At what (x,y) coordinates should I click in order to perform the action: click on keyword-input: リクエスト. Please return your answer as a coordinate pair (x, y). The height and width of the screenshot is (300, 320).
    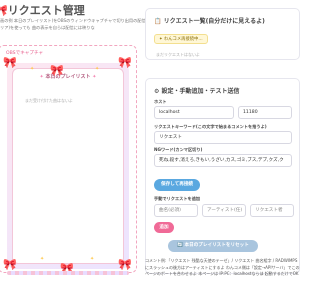
    Looking at the image, I should click on (223, 137).